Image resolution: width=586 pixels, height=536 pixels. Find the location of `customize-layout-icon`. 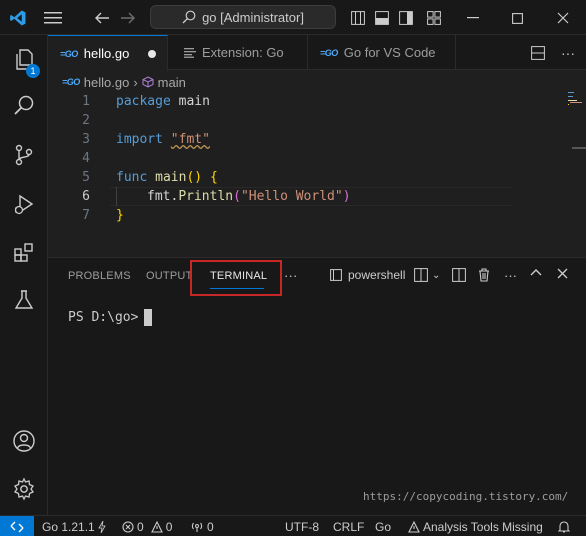

customize-layout-icon is located at coordinates (434, 18).